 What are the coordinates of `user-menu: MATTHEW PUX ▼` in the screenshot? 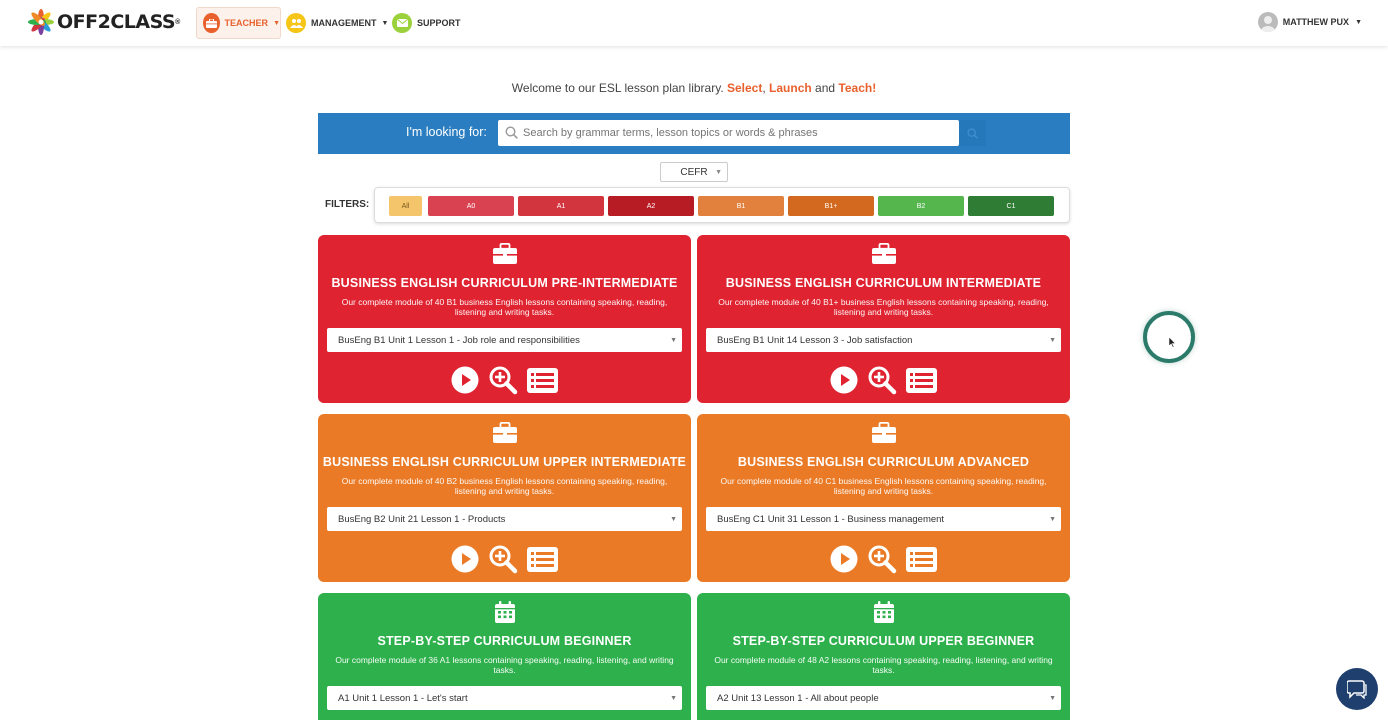 It's located at (1309, 22).